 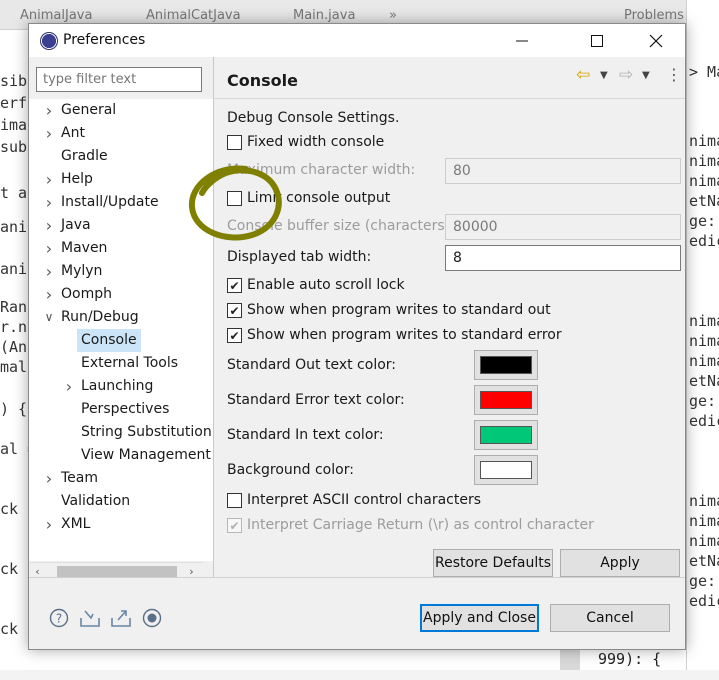 I want to click on tree-item-label: Launching, so click(x=117, y=386).